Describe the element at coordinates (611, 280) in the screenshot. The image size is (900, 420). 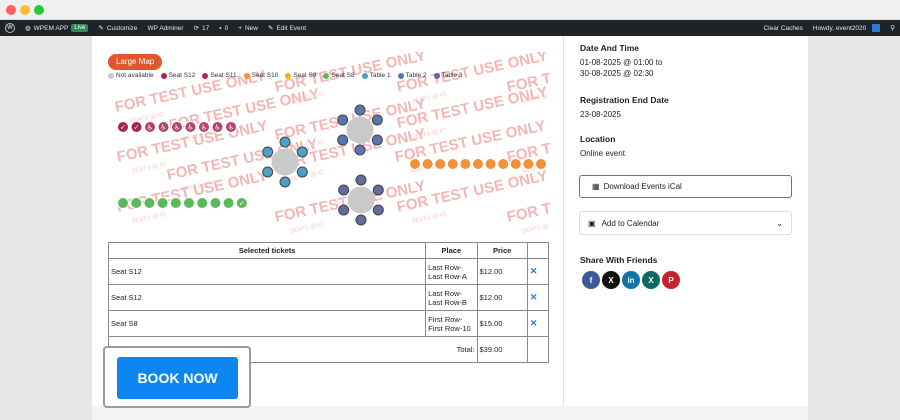
I see `x-share-icon: X` at that location.